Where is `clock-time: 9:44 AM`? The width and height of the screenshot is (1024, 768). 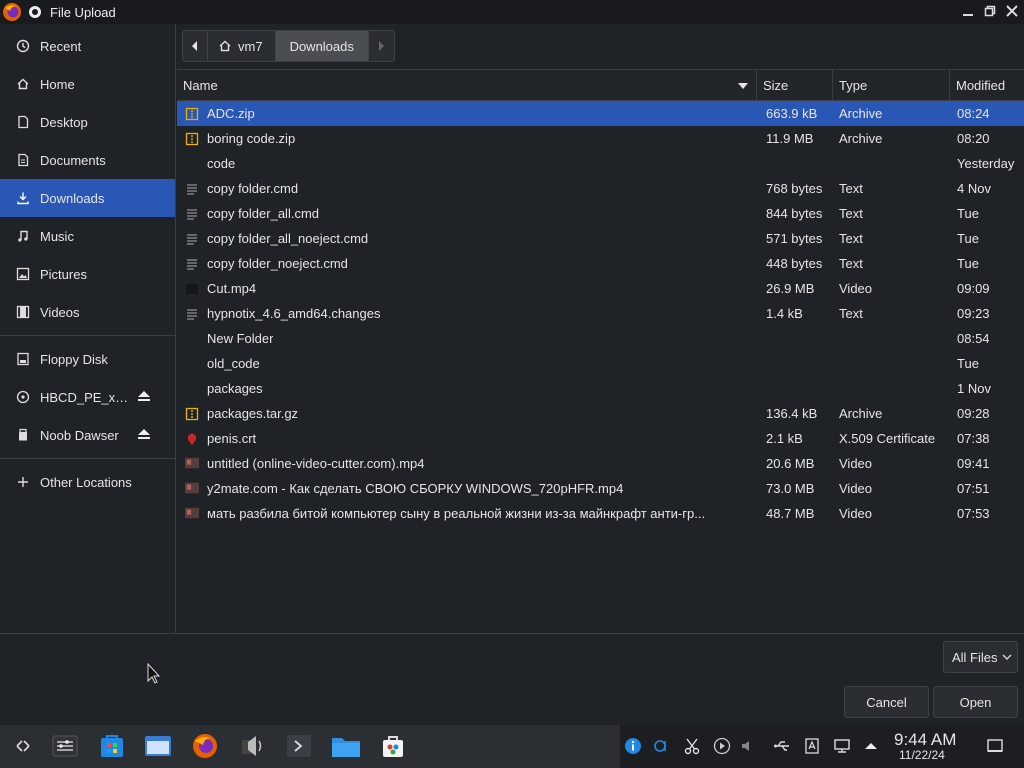
clock-time: 9:44 AM is located at coordinates (925, 740).